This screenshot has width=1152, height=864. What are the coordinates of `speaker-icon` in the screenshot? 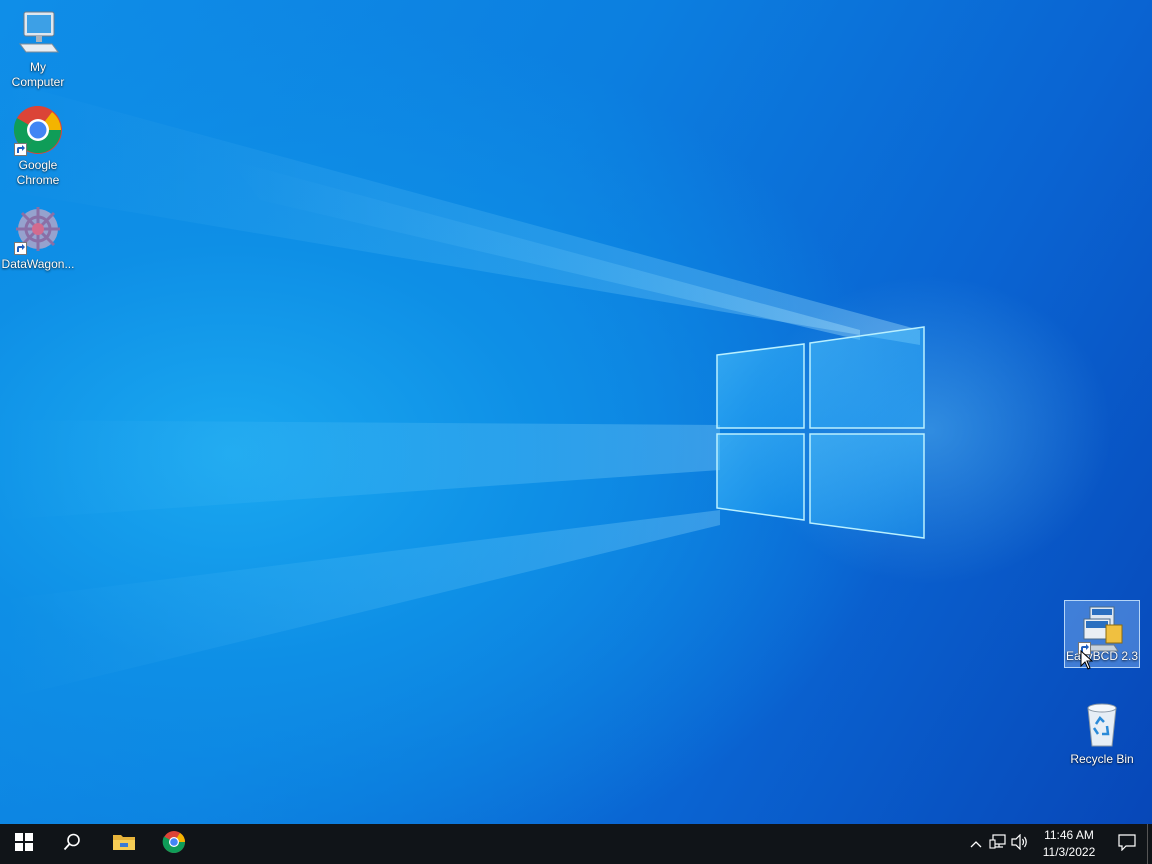 It's located at (1020, 844).